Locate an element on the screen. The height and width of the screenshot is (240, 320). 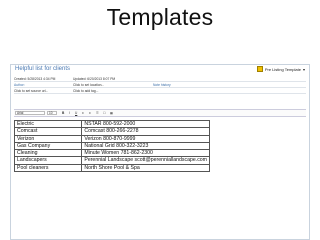
underline-button: U is located at coordinates (76, 113).